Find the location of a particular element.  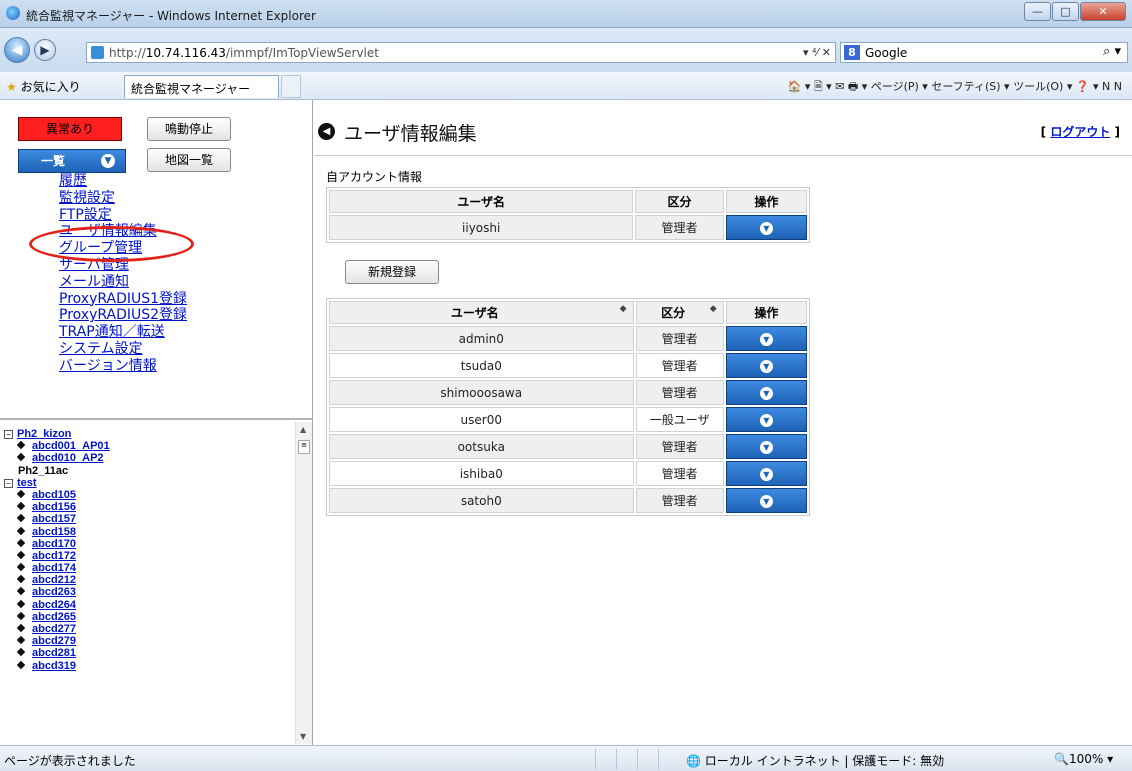

tree-item: abcd264 is located at coordinates (146, 605).